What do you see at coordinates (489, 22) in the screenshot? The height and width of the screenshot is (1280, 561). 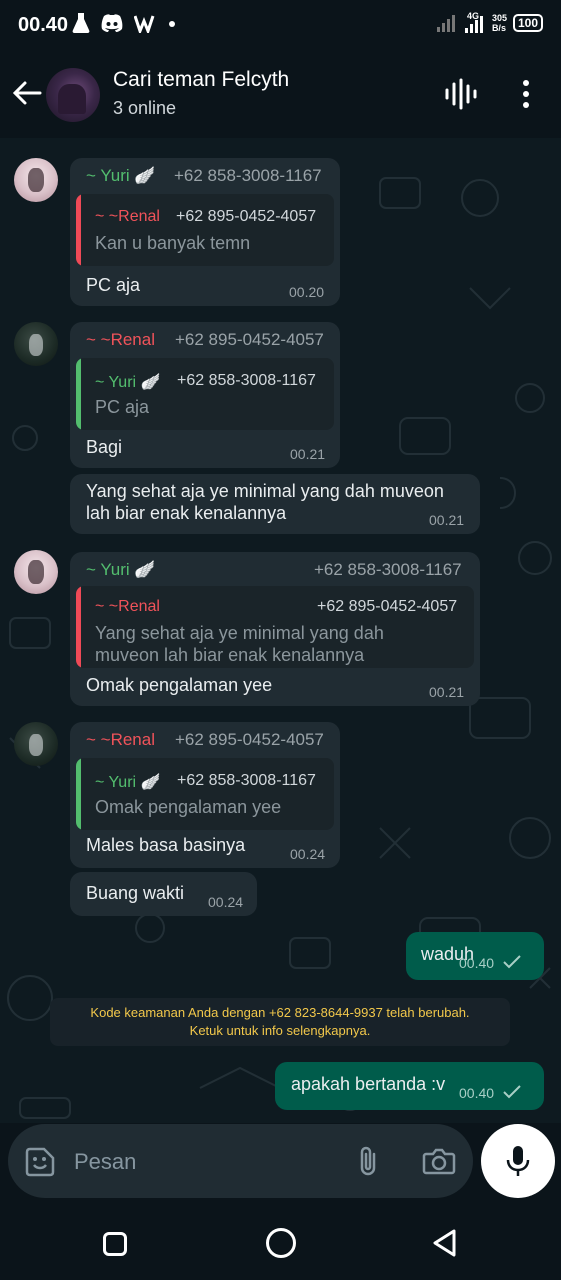 I see `system-indicators: 4G 305 B/s 100` at bounding box center [489, 22].